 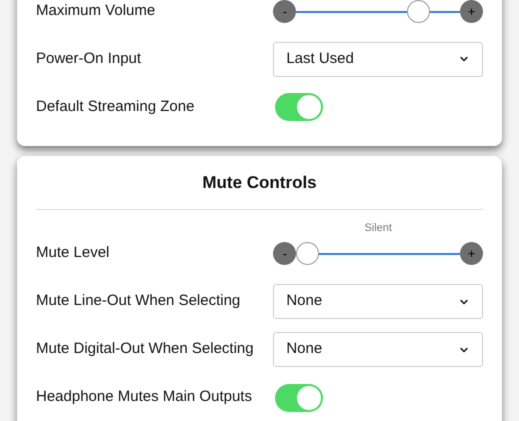 What do you see at coordinates (116, 106) in the screenshot?
I see `setting-label: Default Streaming Zone` at bounding box center [116, 106].